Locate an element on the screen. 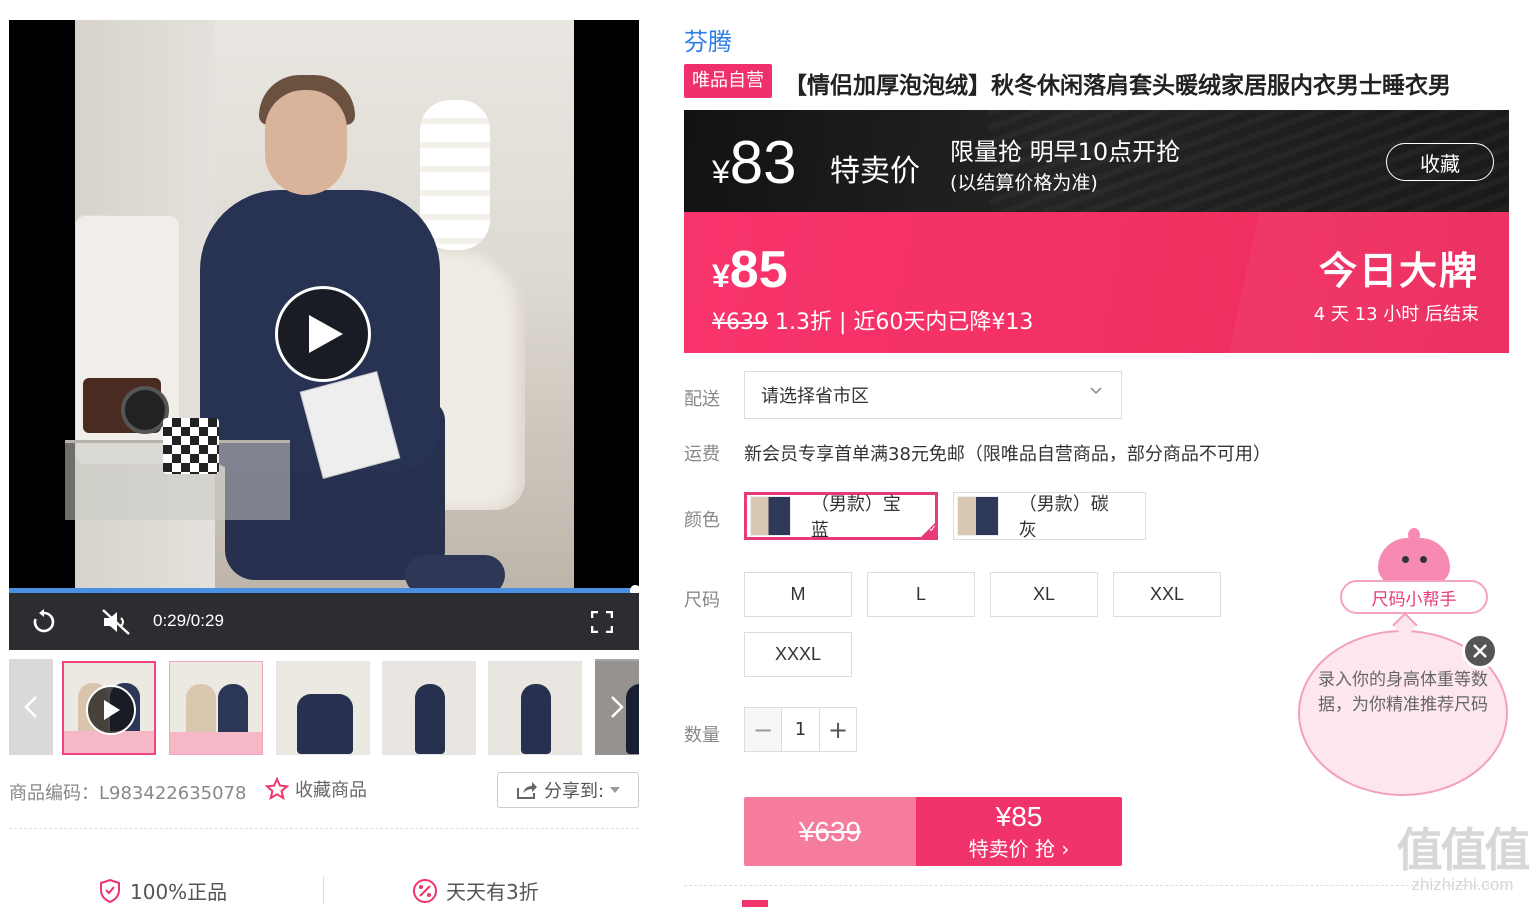 The height and width of the screenshot is (907, 1540). color-option-gray: （男款）碳灰 is located at coordinates (1049, 516).